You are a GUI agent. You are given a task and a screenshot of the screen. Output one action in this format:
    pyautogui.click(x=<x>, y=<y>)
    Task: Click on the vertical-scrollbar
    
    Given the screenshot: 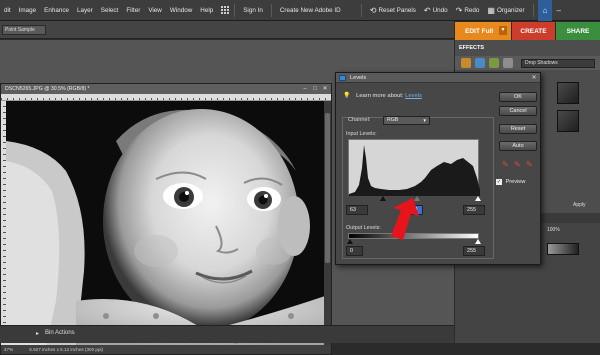 What is the action you would take?
    pyautogui.click(x=327, y=223)
    